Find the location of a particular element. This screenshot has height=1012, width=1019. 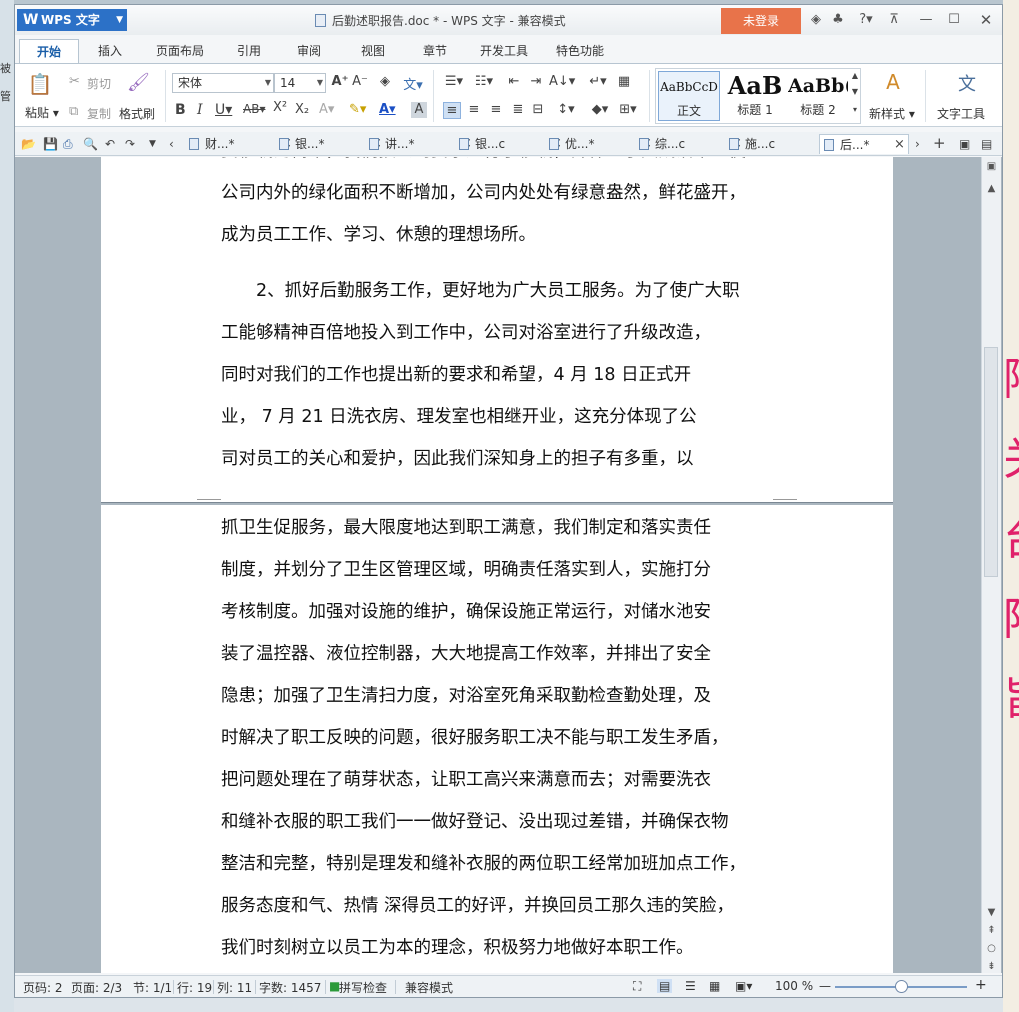

zoom-slider-handle is located at coordinates (901, 986).